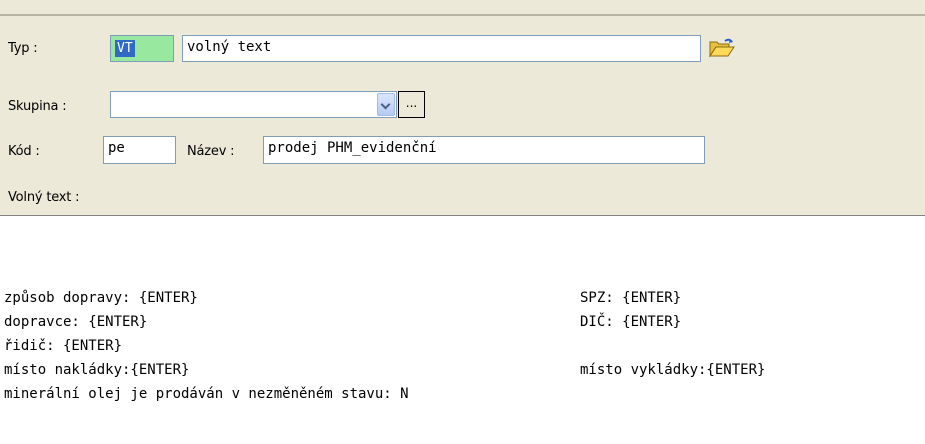 The height and width of the screenshot is (444, 925). Describe the element at coordinates (44, 197) in the screenshot. I see `volny-text-label: Volný text :` at that location.